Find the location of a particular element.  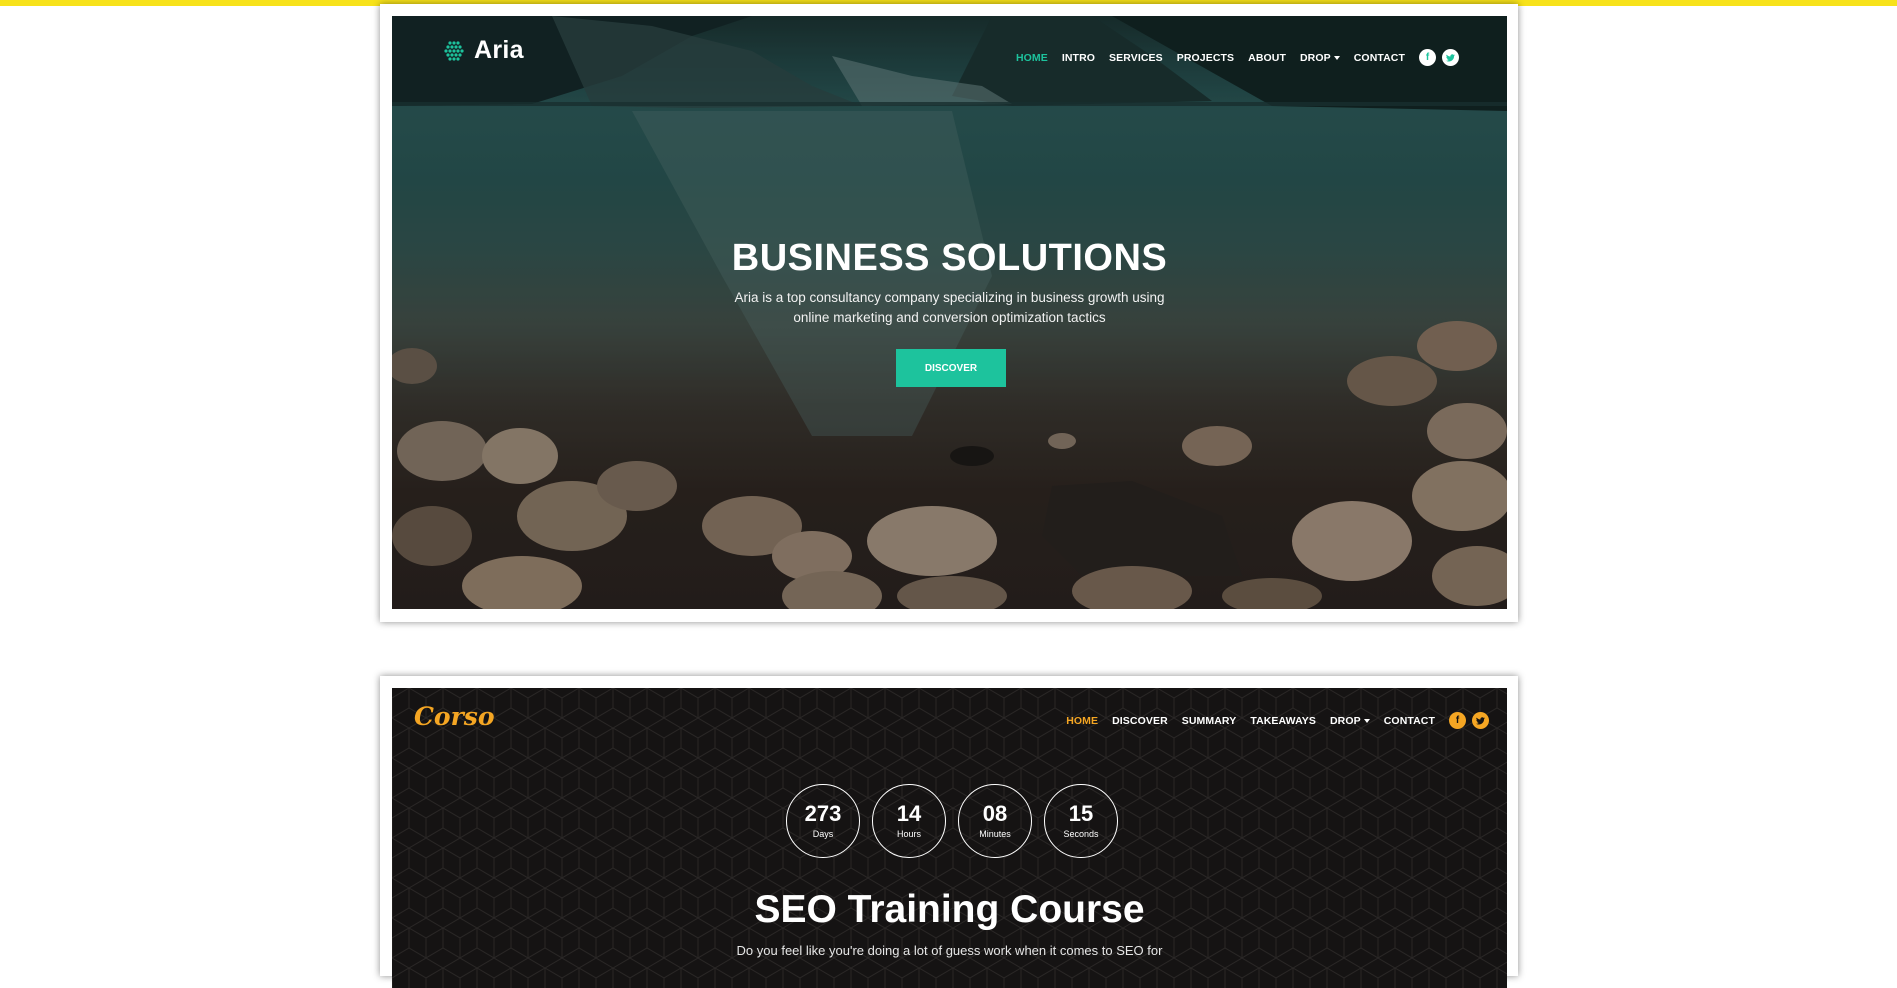

countdown-value: 14 is located at coordinates (909, 813).